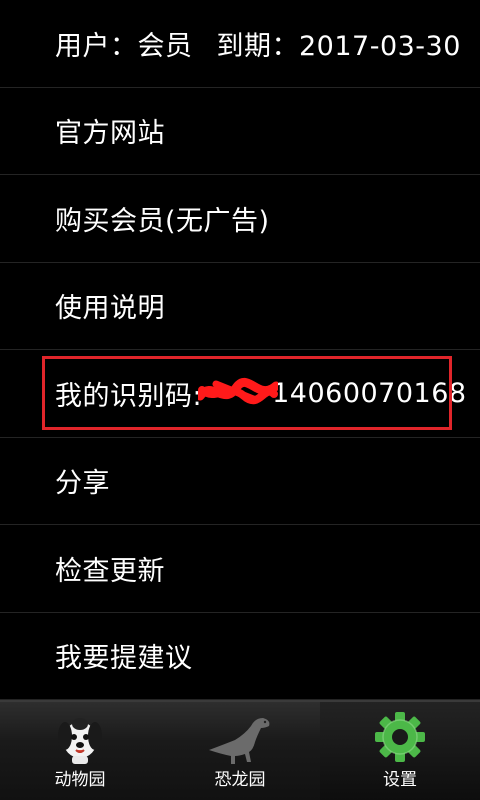 This screenshot has width=480, height=800. Describe the element at coordinates (110, 134) in the screenshot. I see `menu-item-label: 官方网站` at that location.